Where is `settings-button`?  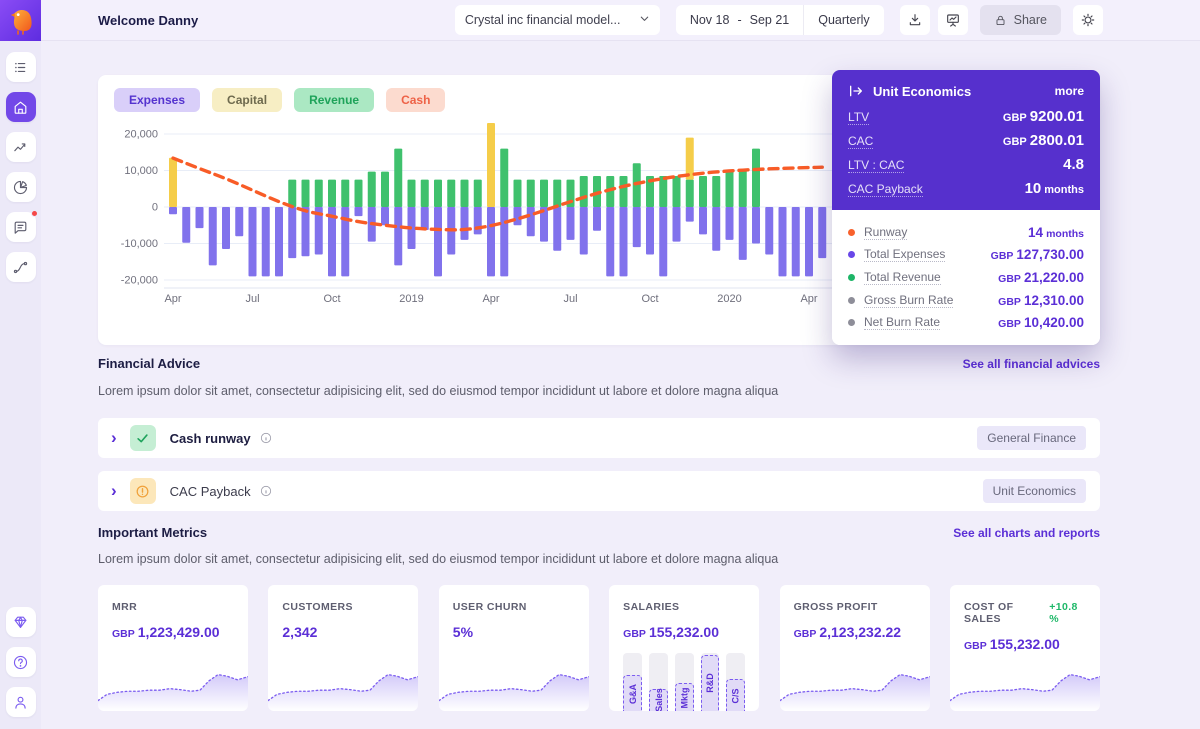
settings-button is located at coordinates (1088, 20).